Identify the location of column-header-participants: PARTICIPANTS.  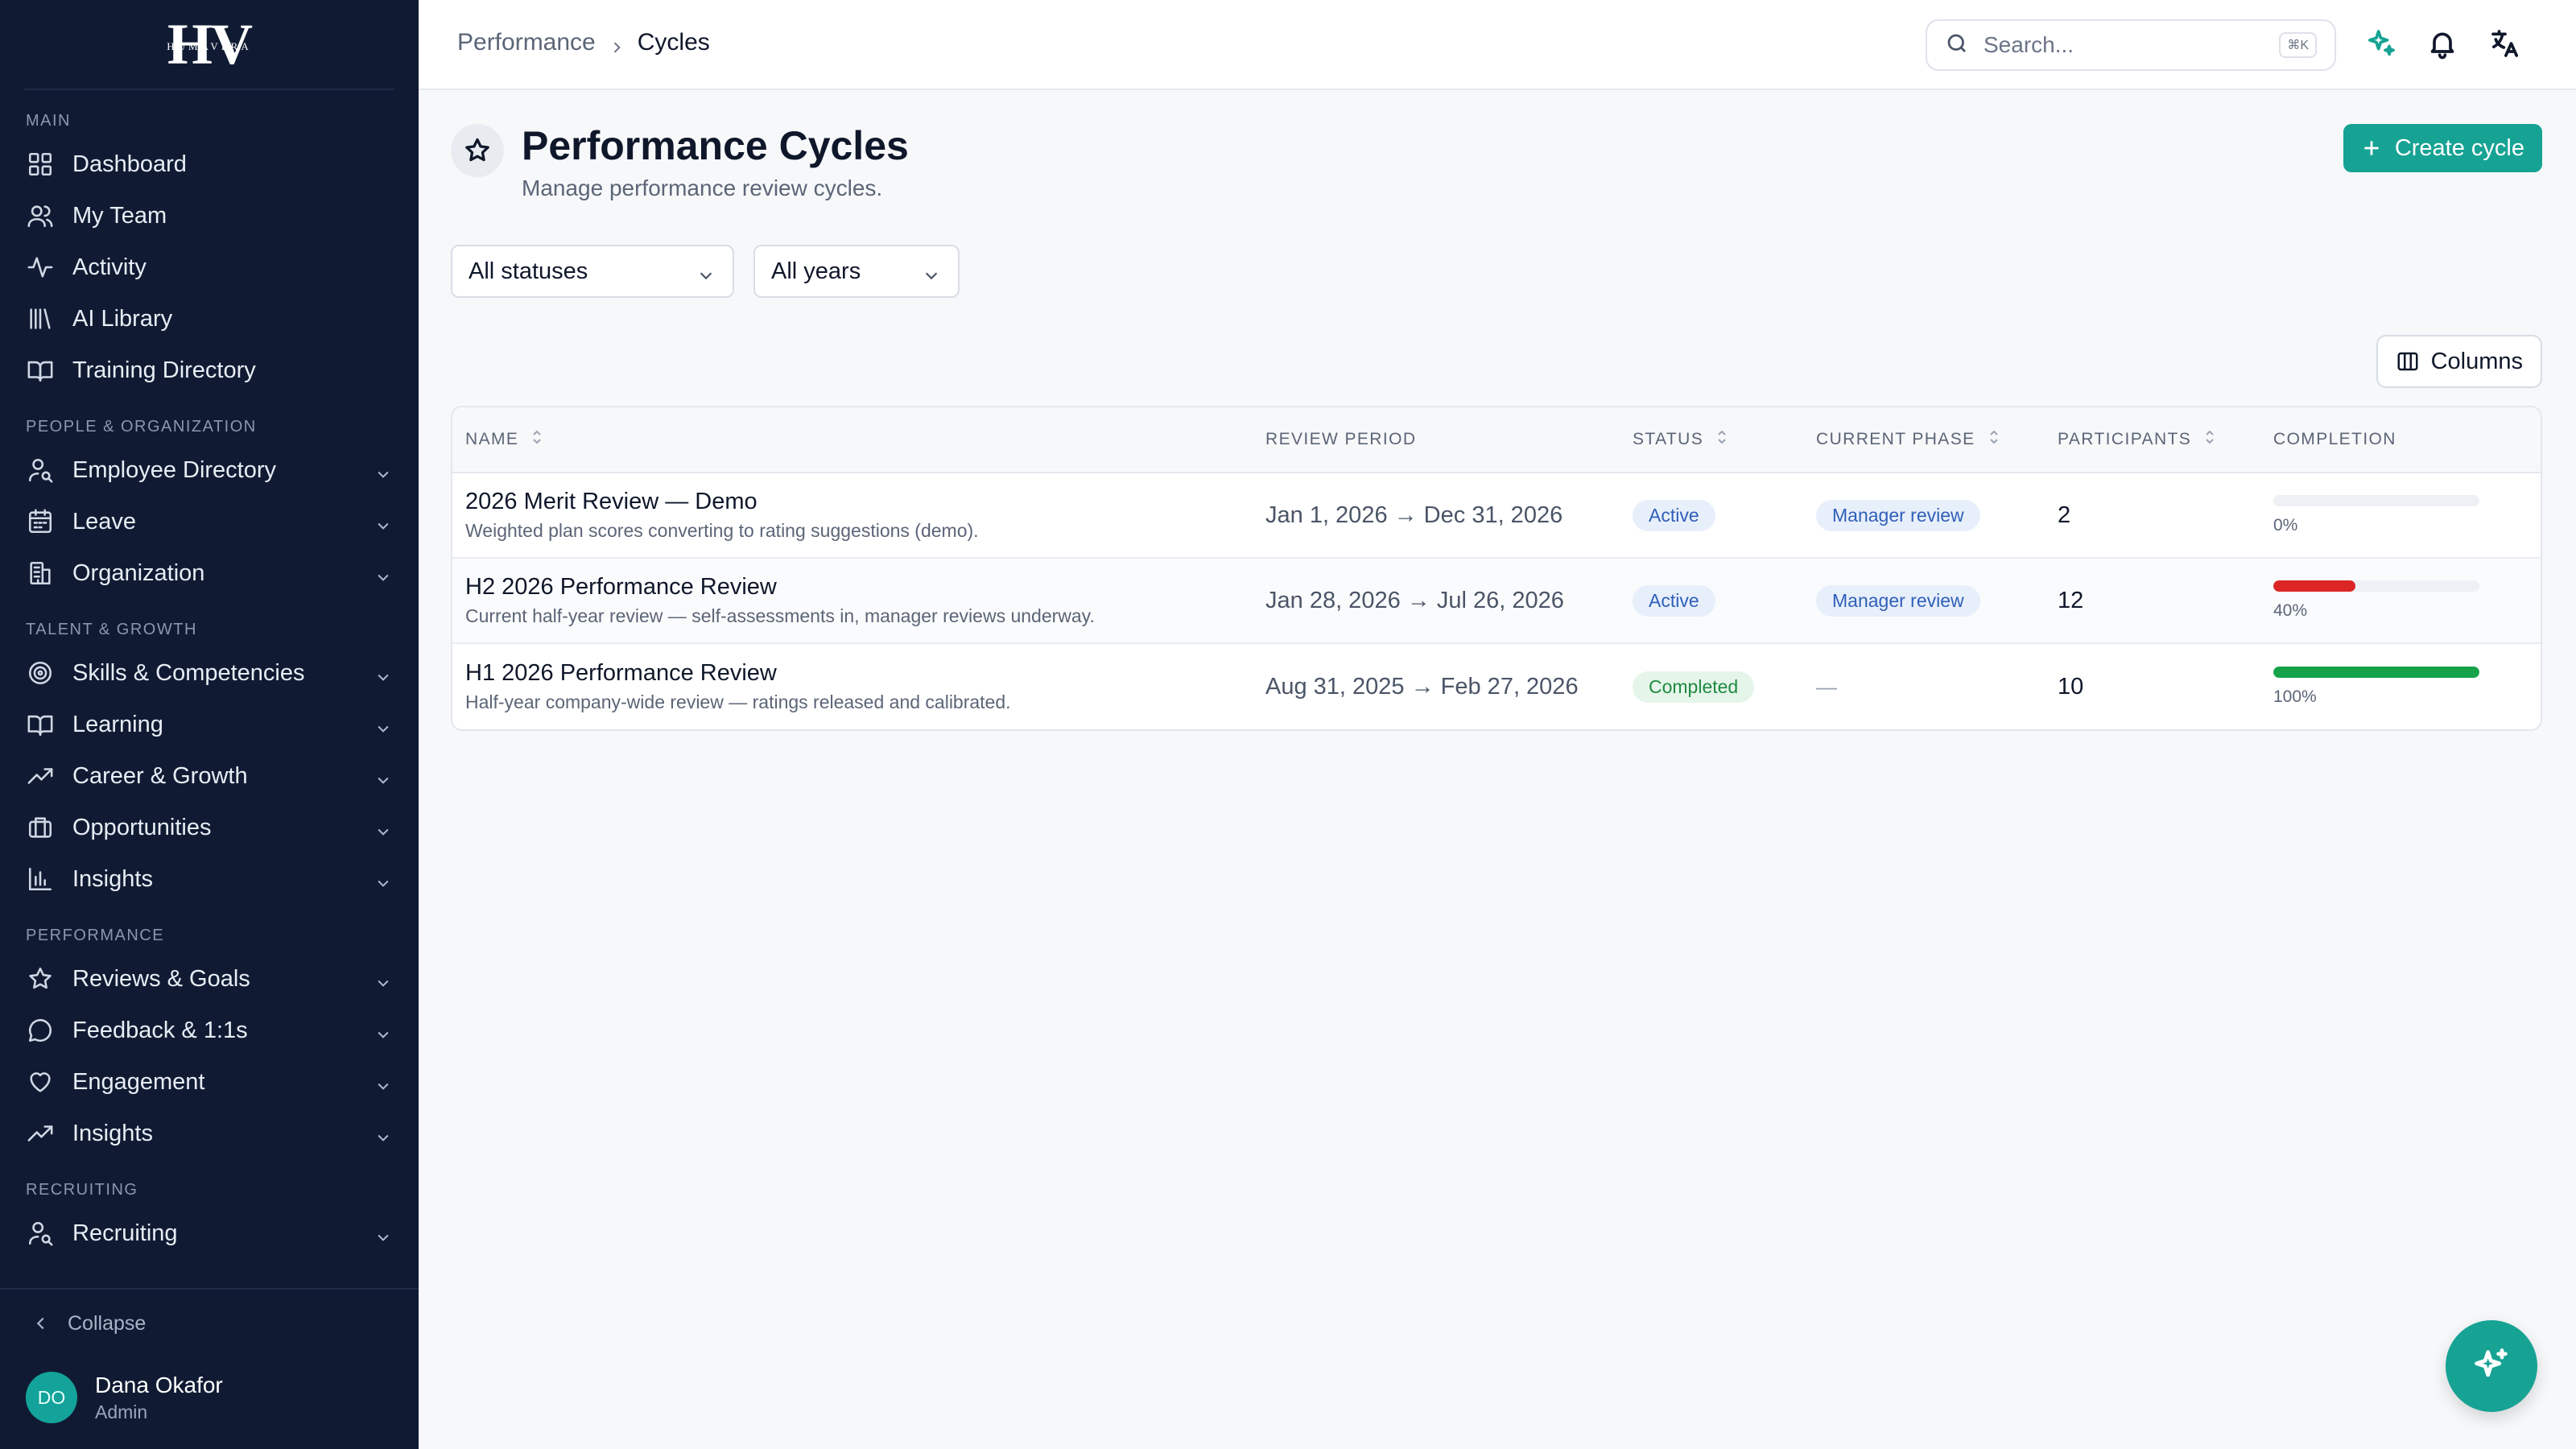
(2165, 439).